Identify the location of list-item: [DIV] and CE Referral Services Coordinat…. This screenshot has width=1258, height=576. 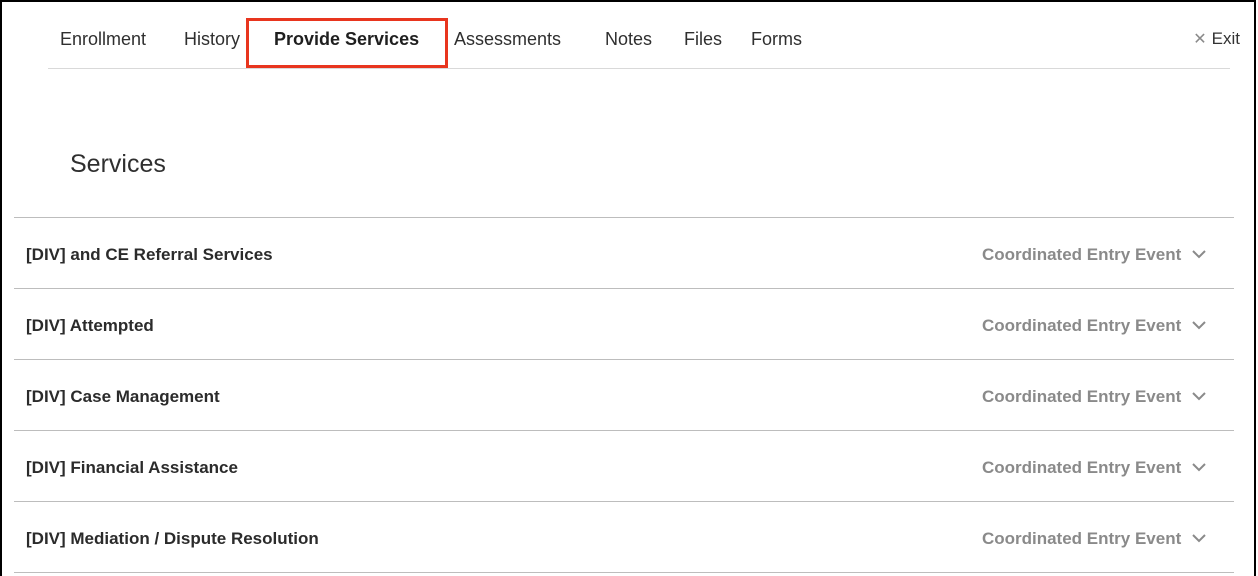
(624, 252).